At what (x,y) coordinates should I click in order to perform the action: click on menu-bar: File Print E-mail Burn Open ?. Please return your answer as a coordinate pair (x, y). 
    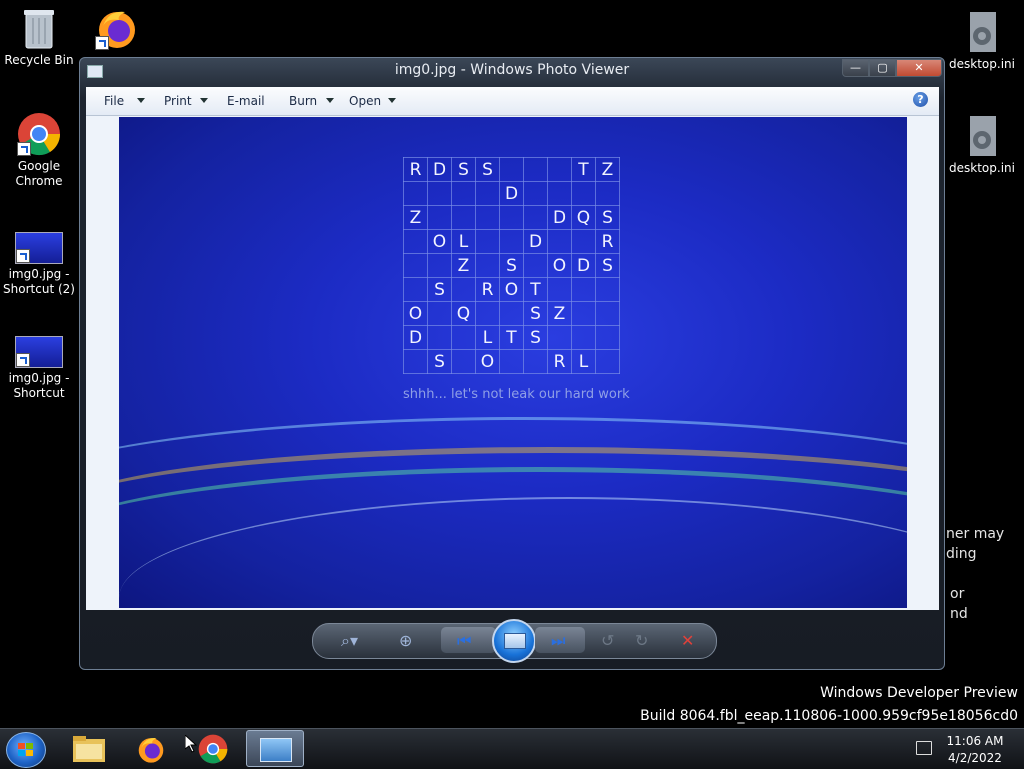
    Looking at the image, I should click on (512, 101).